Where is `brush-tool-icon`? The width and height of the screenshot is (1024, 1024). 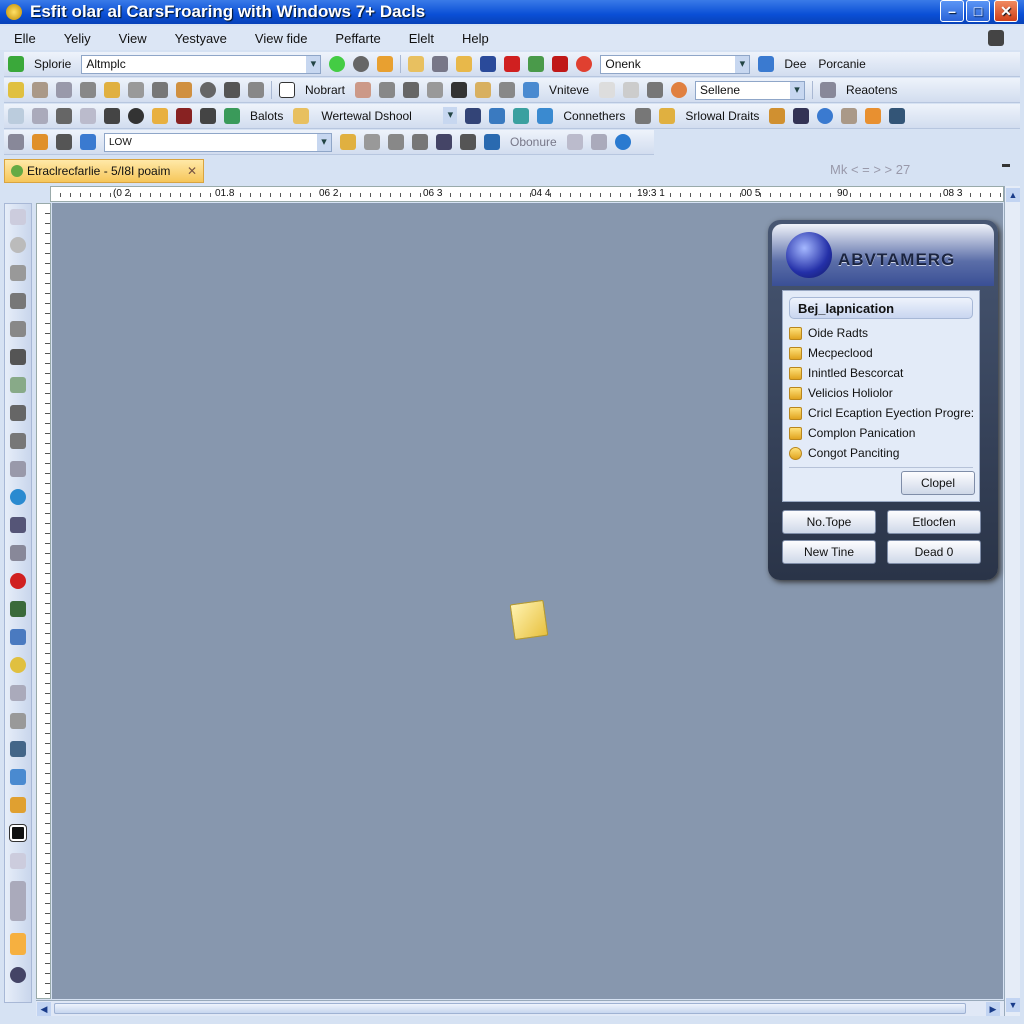
brush-tool-icon is located at coordinates (18, 749).